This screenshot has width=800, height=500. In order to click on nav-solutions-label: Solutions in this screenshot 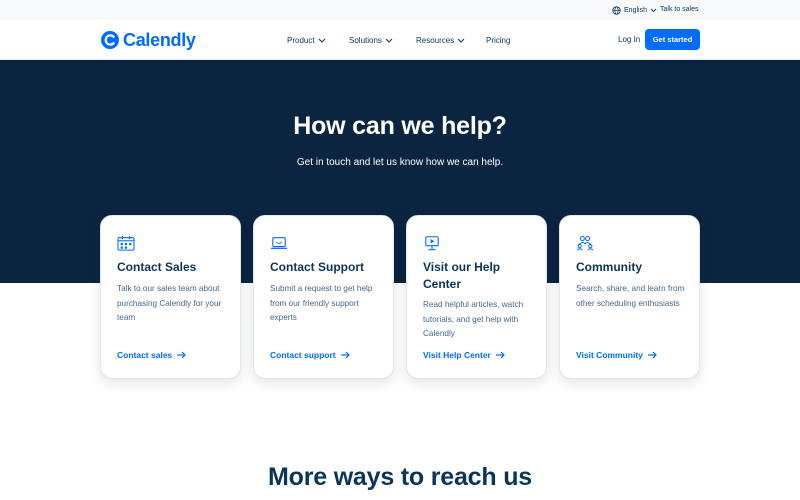, I will do `click(365, 40)`.